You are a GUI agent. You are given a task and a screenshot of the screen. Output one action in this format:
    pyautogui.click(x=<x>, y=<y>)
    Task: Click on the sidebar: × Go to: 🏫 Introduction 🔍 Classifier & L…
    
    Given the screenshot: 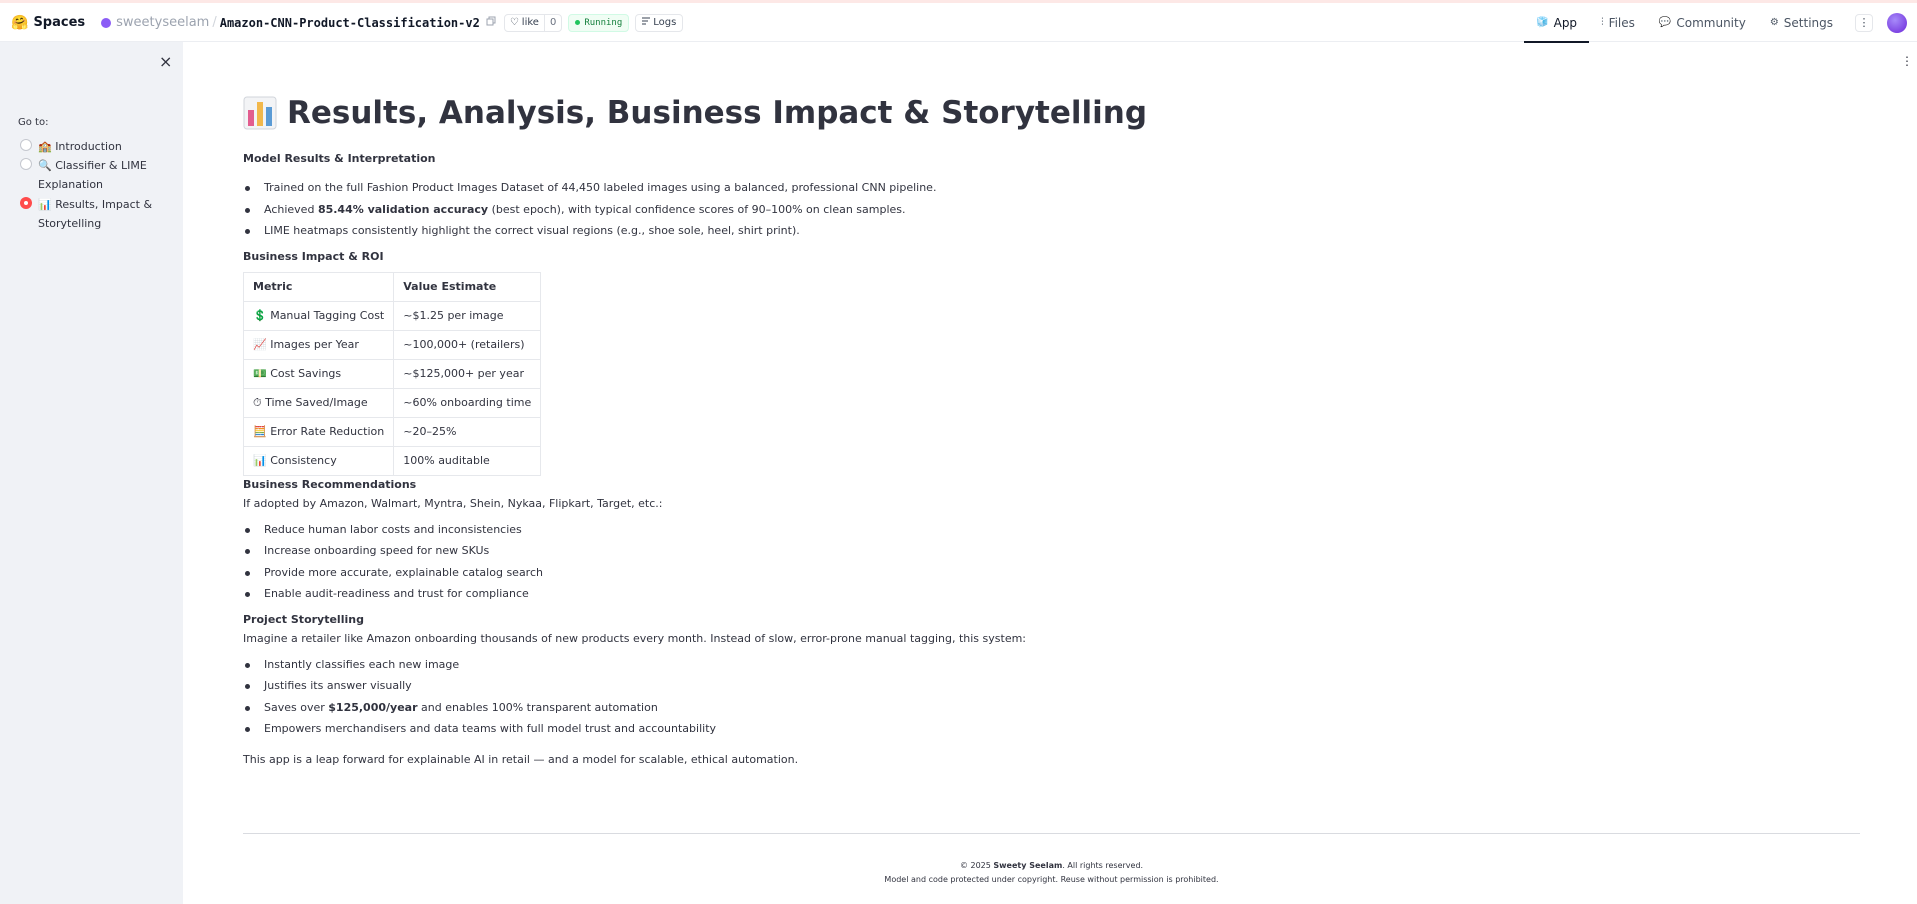 What is the action you would take?
    pyautogui.click(x=91, y=473)
    